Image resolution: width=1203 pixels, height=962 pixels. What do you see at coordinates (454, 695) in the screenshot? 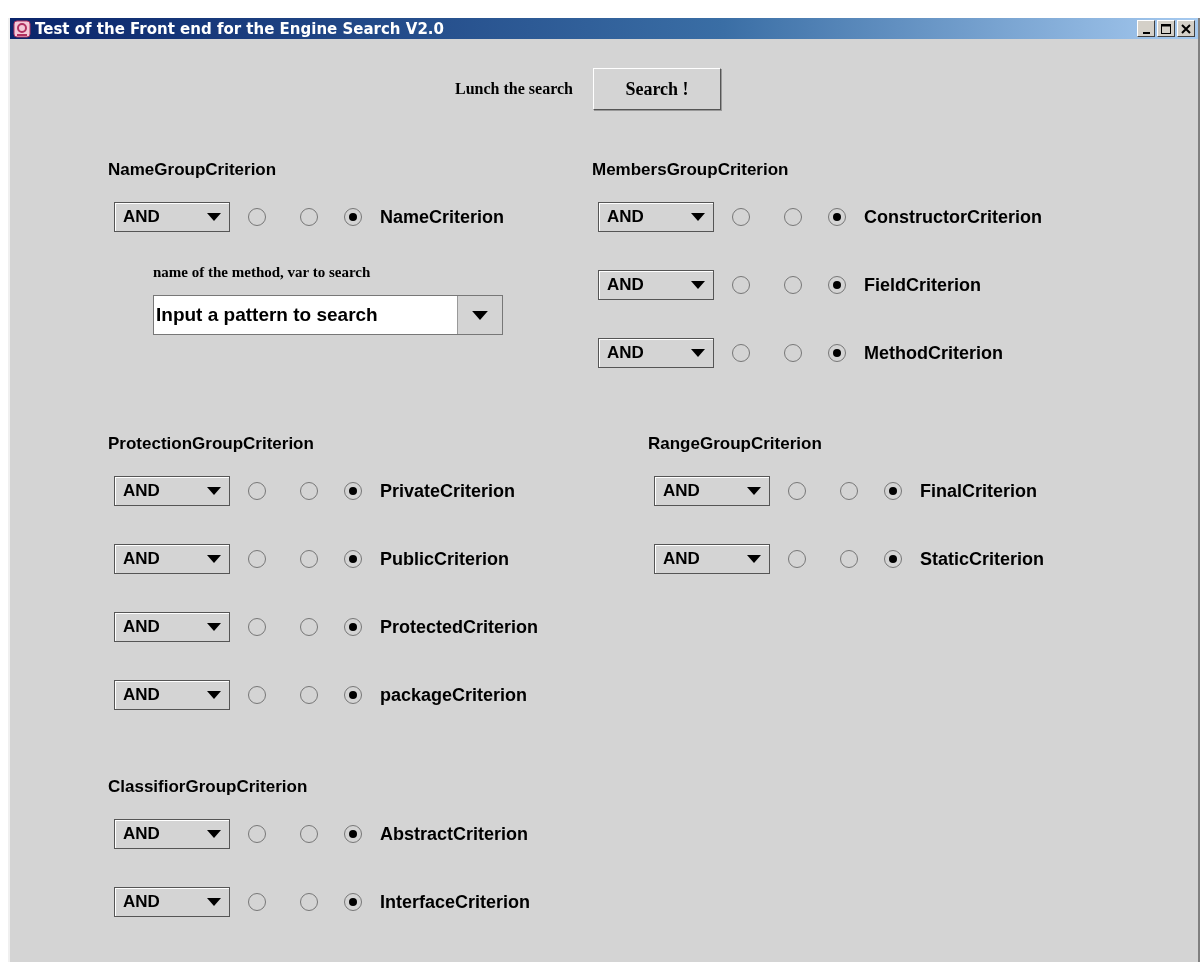
I see `criterion-label: packageCriterion` at bounding box center [454, 695].